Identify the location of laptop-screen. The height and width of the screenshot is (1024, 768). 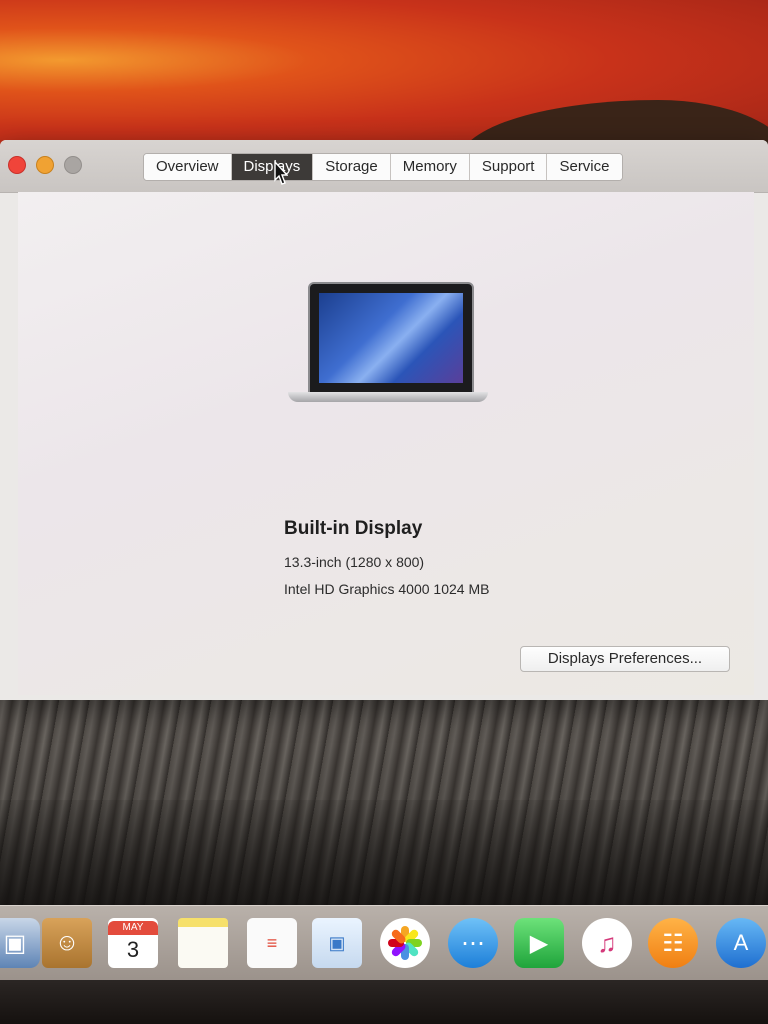
(391, 338).